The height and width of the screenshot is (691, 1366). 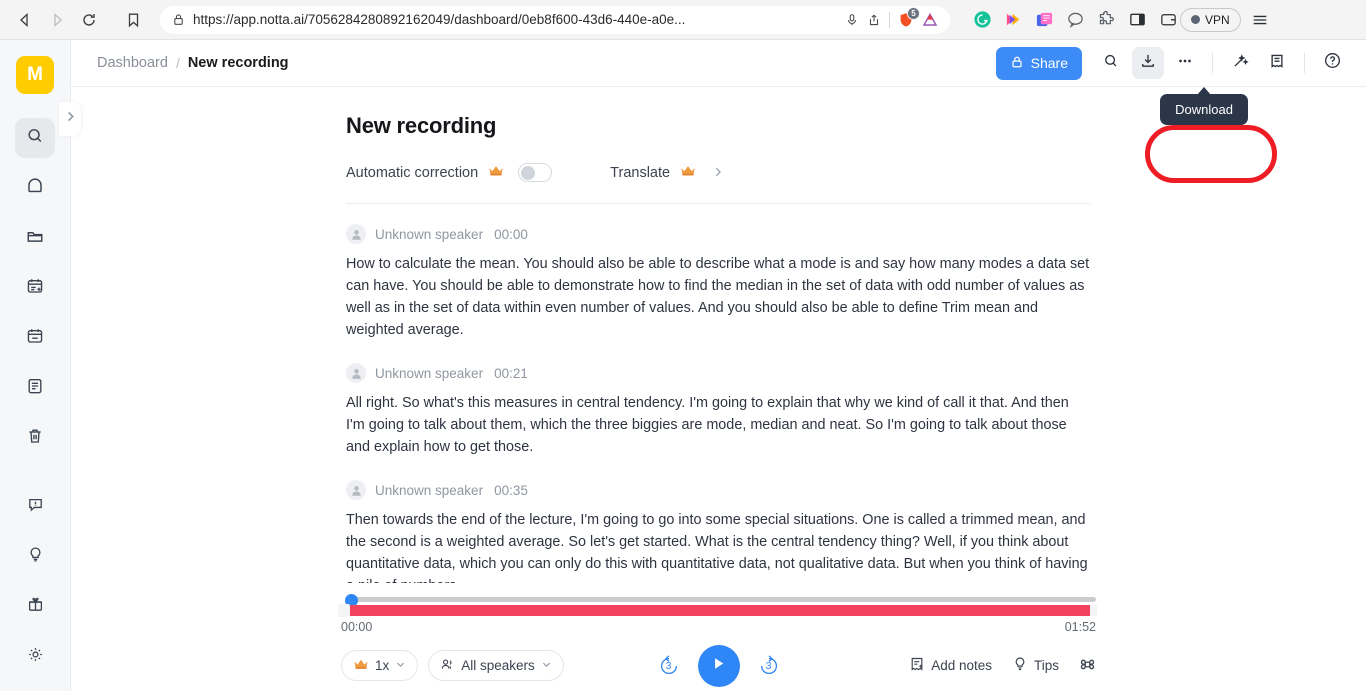 What do you see at coordinates (718, 63) in the screenshot?
I see `app-header: Dashboard / New recording Share` at bounding box center [718, 63].